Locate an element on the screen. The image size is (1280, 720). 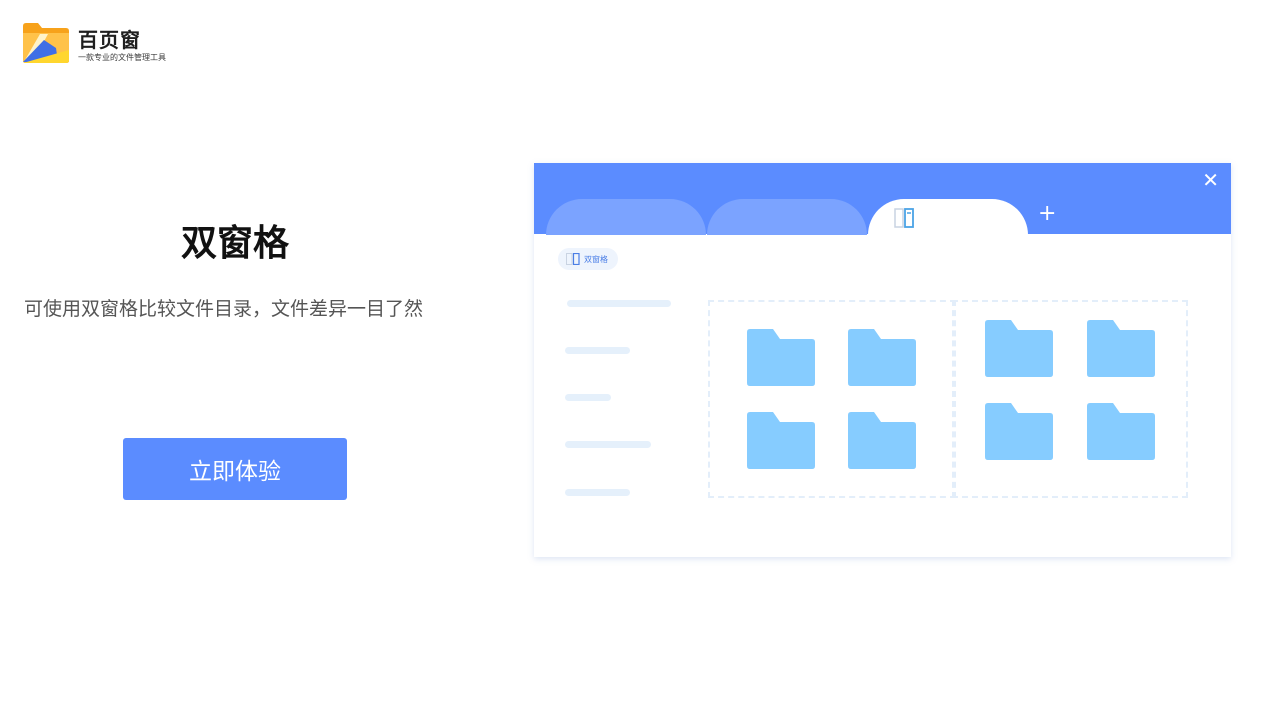
plus-icon: + is located at coordinates (1047, 213).